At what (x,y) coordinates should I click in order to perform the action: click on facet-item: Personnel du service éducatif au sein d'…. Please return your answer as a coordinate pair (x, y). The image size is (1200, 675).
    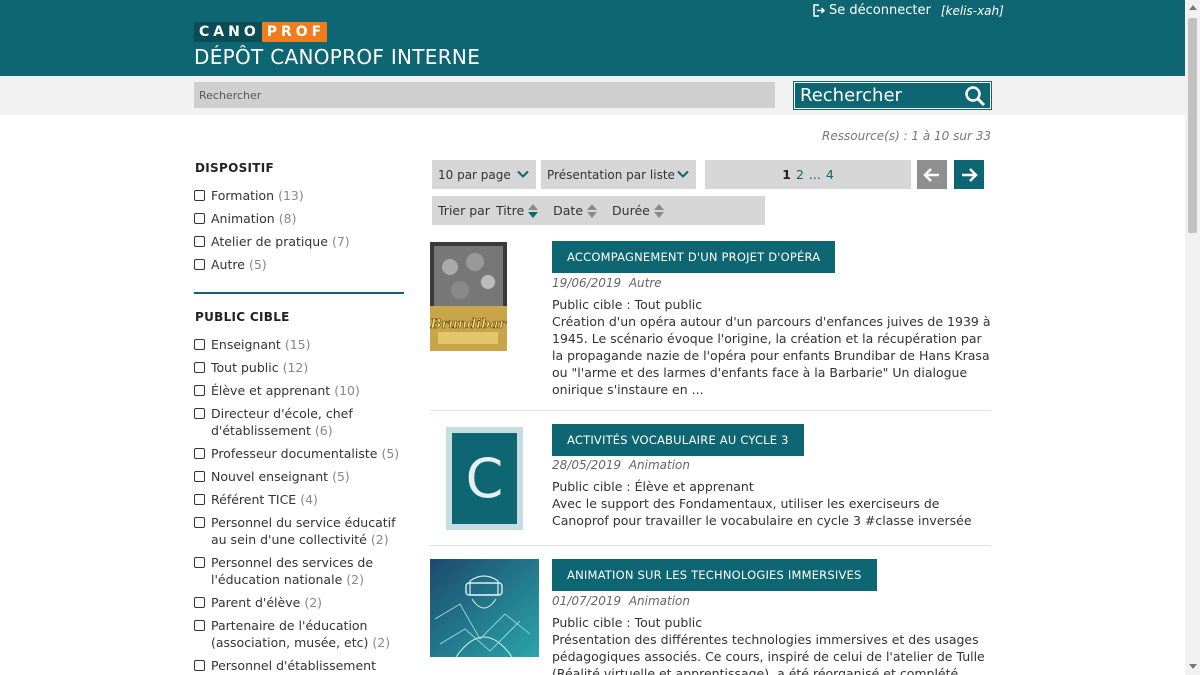
    Looking at the image, I should click on (301, 531).